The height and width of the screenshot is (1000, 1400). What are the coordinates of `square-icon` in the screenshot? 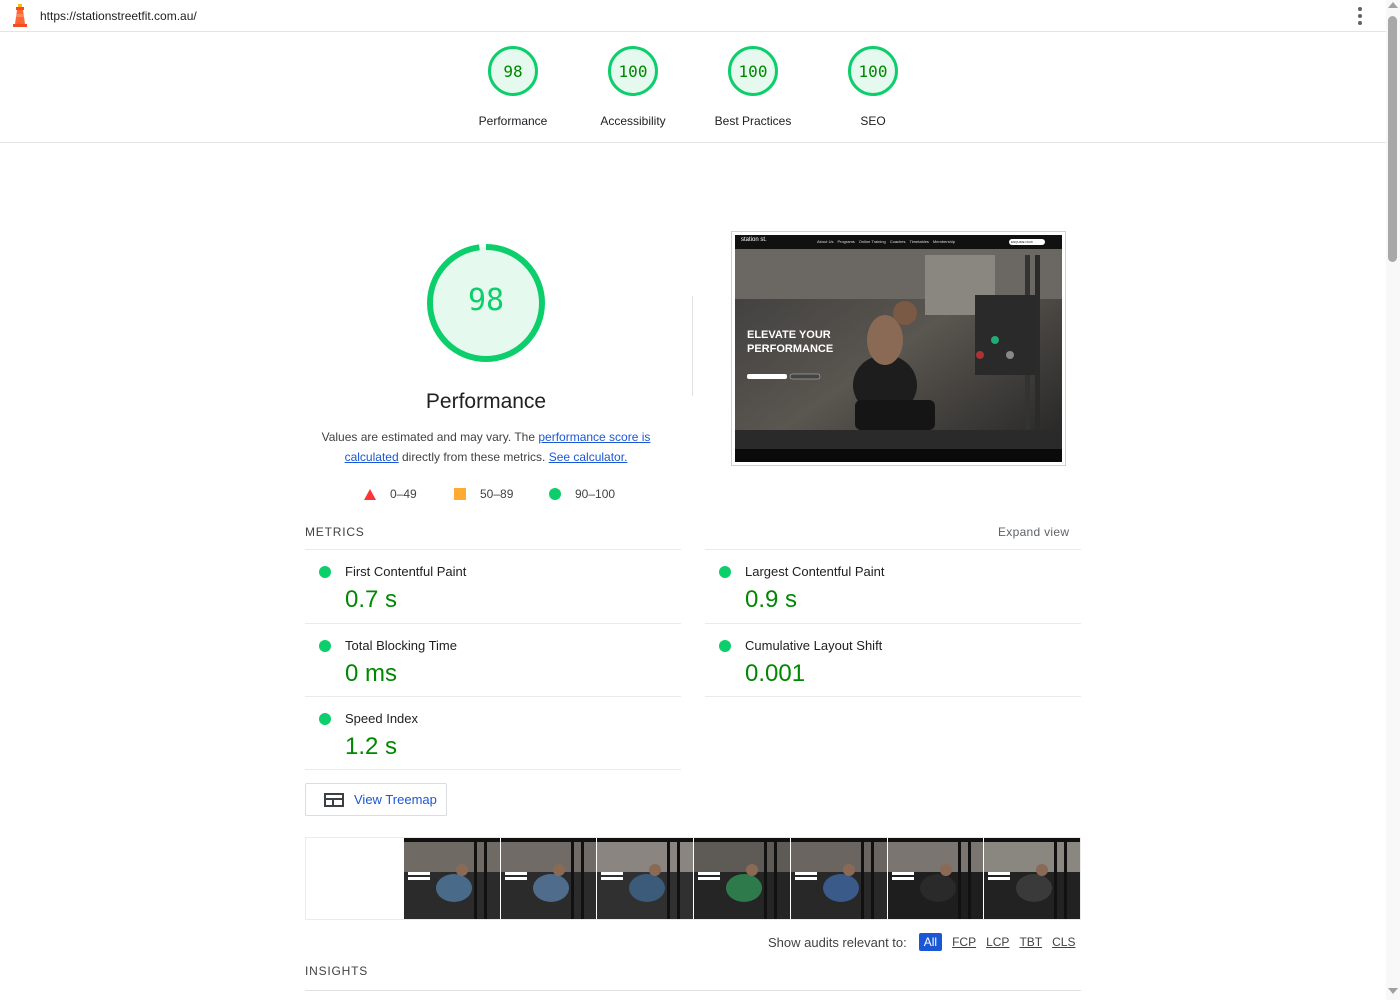 It's located at (460, 494).